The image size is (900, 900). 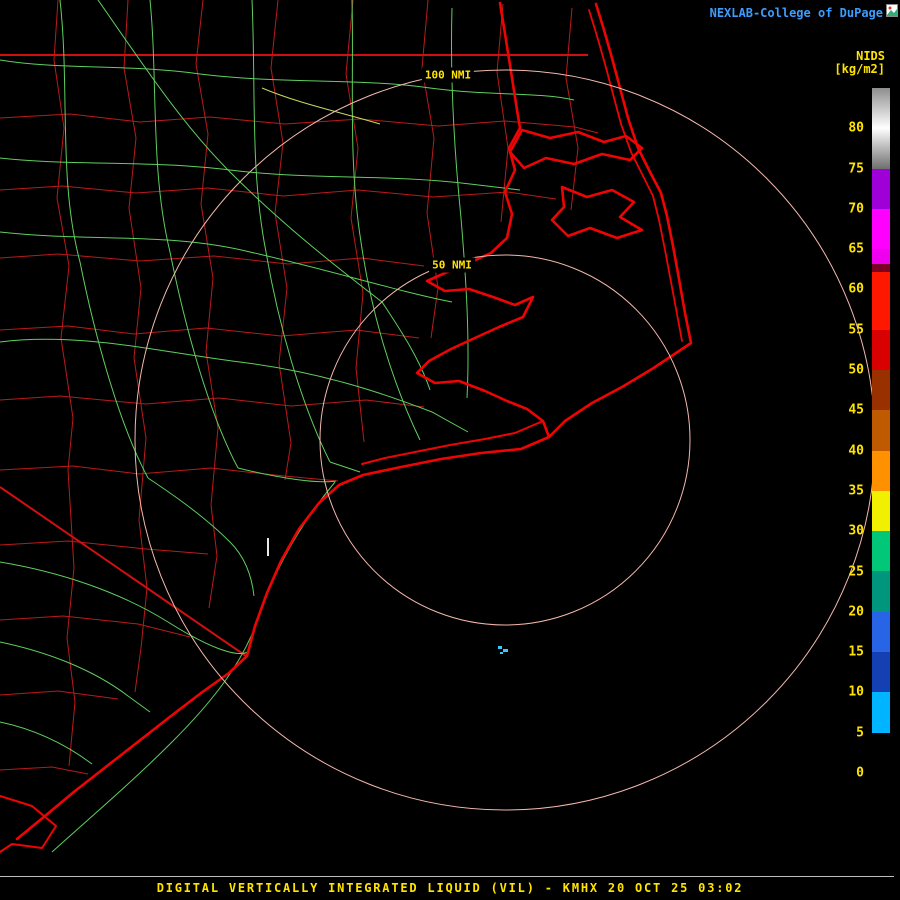 What do you see at coordinates (28, 824) in the screenshot?
I see `southwest-shore-detail` at bounding box center [28, 824].